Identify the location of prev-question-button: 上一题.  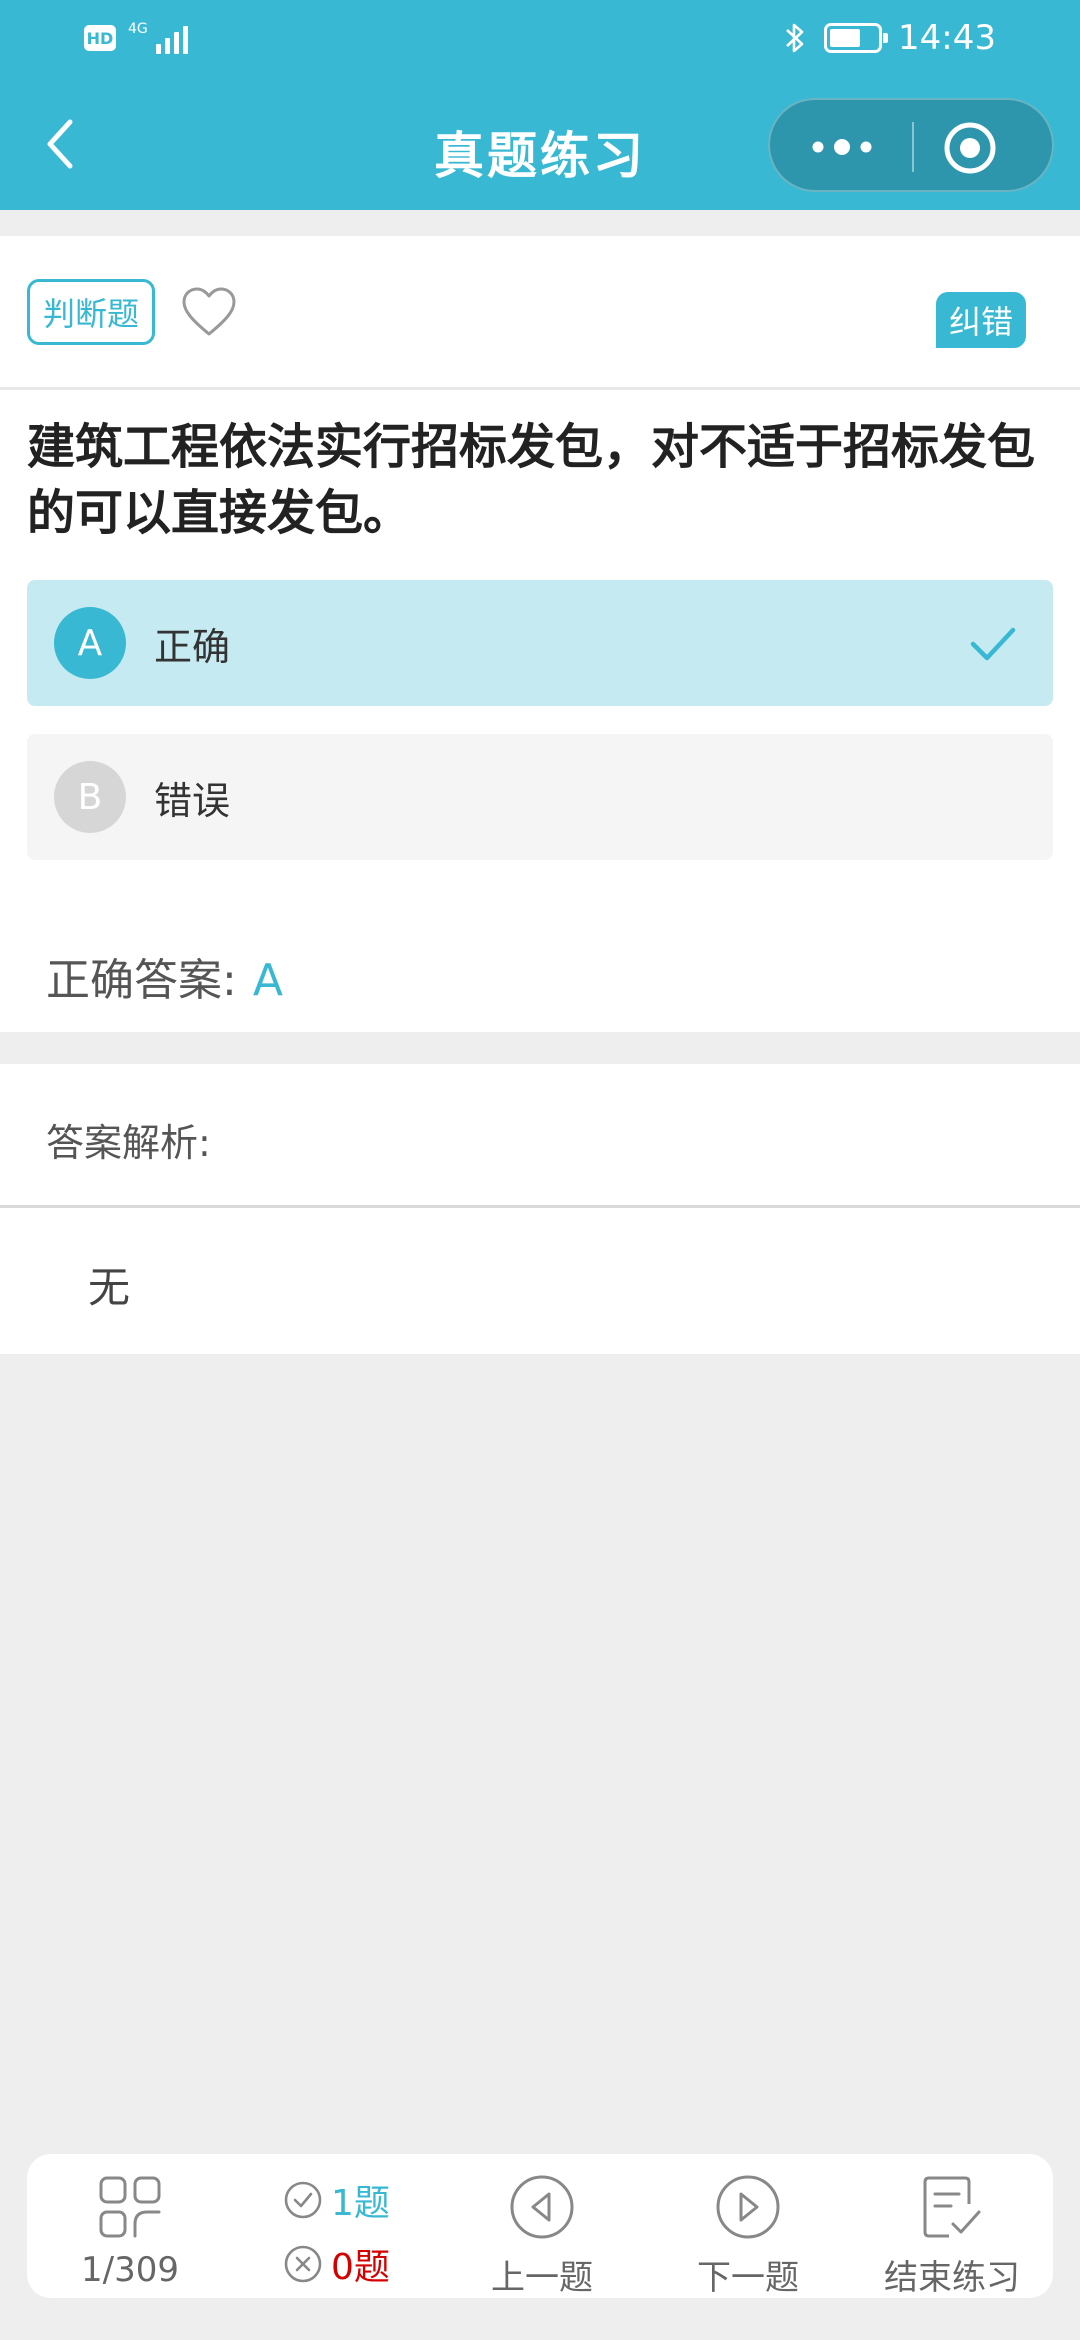
(542, 2226).